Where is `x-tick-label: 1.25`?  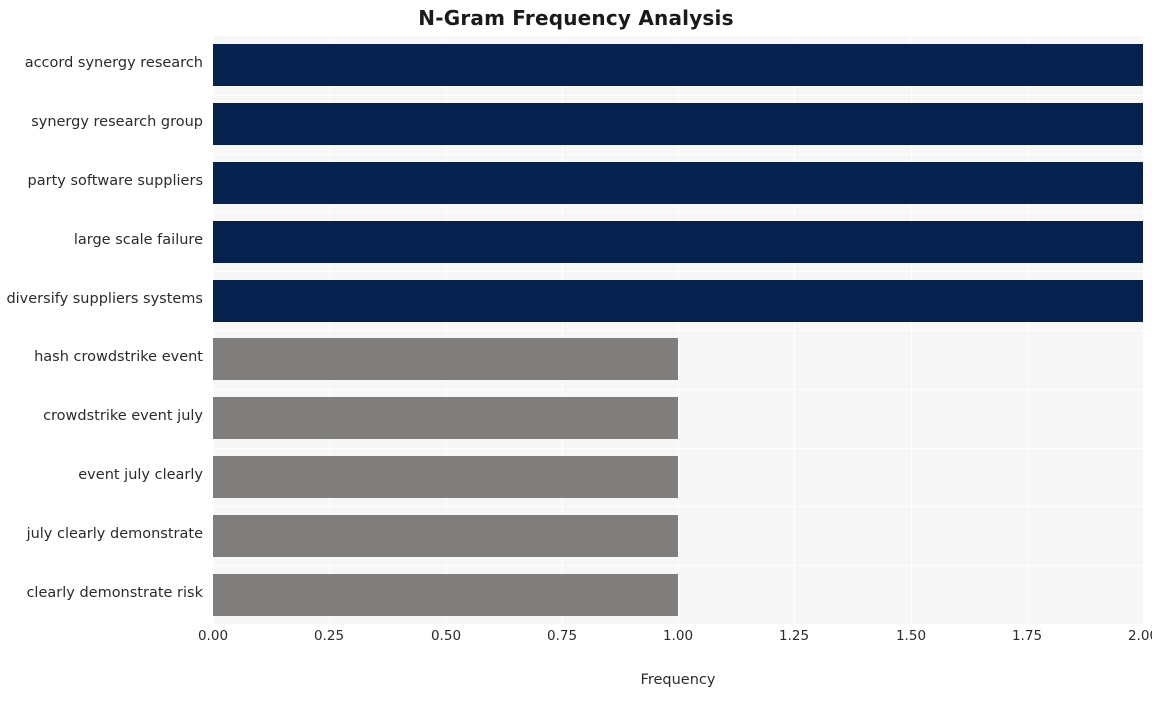 x-tick-label: 1.25 is located at coordinates (794, 636).